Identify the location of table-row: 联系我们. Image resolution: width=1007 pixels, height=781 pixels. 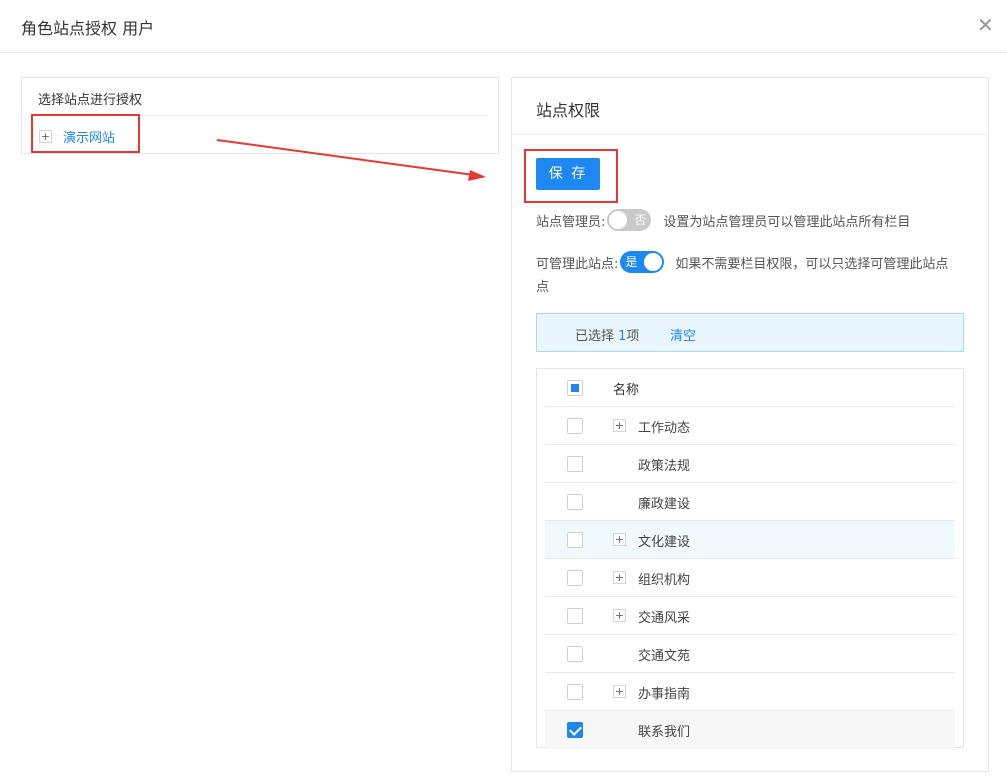
(750, 730).